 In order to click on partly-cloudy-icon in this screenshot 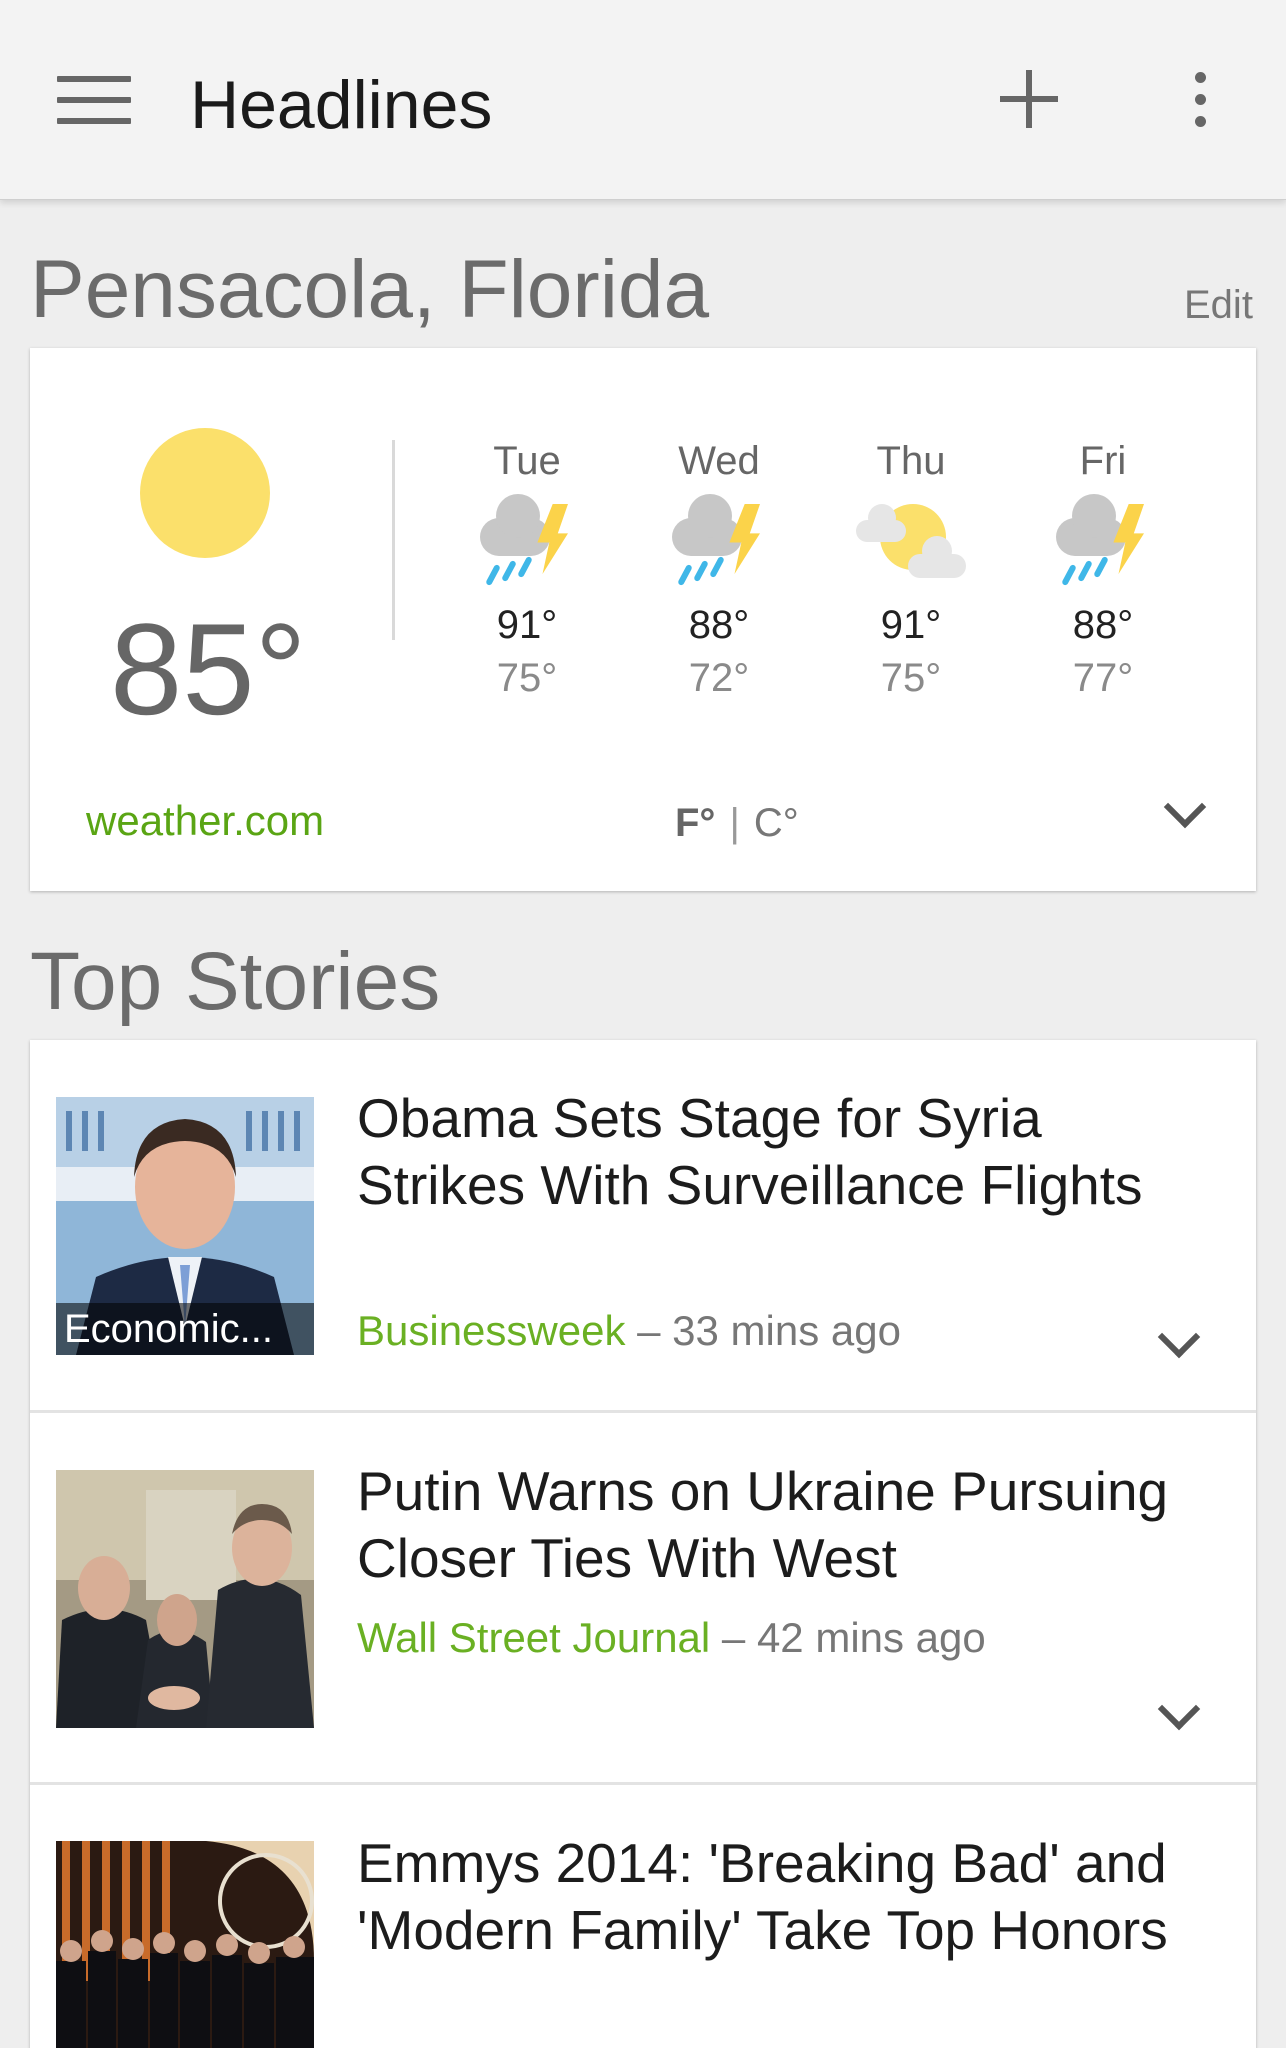, I will do `click(911, 545)`.